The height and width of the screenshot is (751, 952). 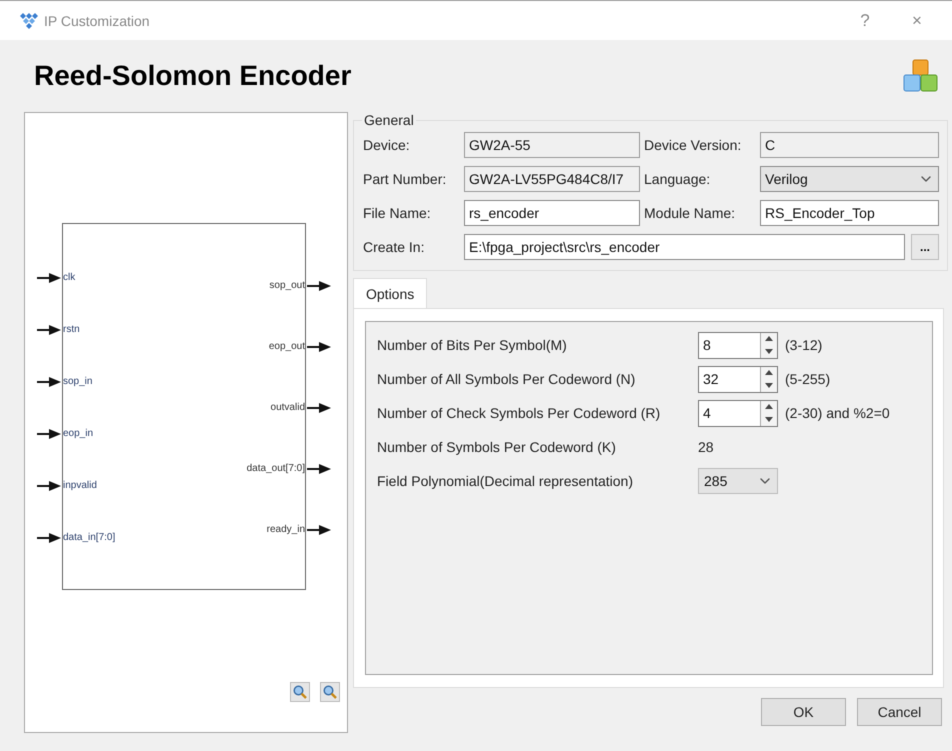 I want to click on readonly-field: C, so click(x=849, y=145).